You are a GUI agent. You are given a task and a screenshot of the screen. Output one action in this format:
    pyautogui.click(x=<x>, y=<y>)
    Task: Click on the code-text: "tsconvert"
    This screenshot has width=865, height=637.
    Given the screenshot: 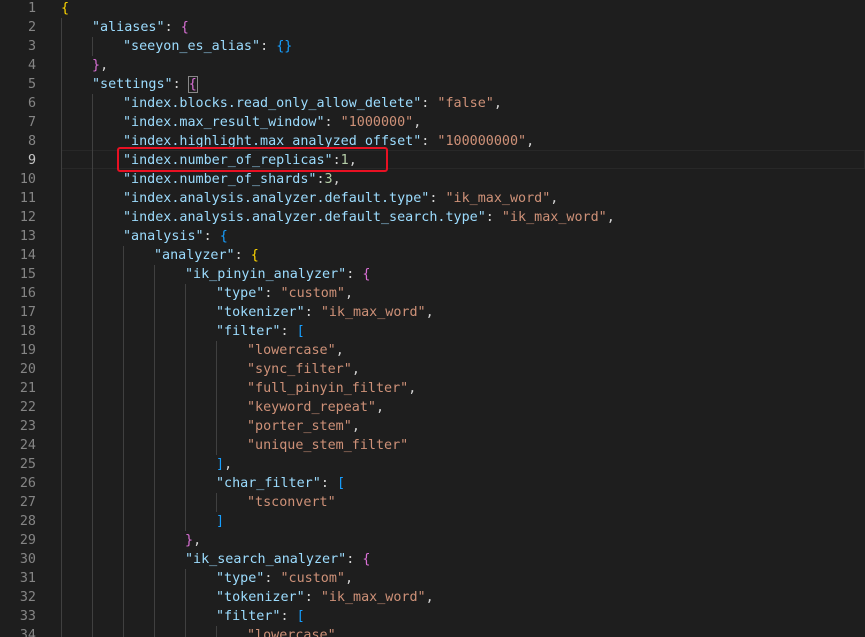 What is the action you would take?
    pyautogui.click(x=291, y=502)
    